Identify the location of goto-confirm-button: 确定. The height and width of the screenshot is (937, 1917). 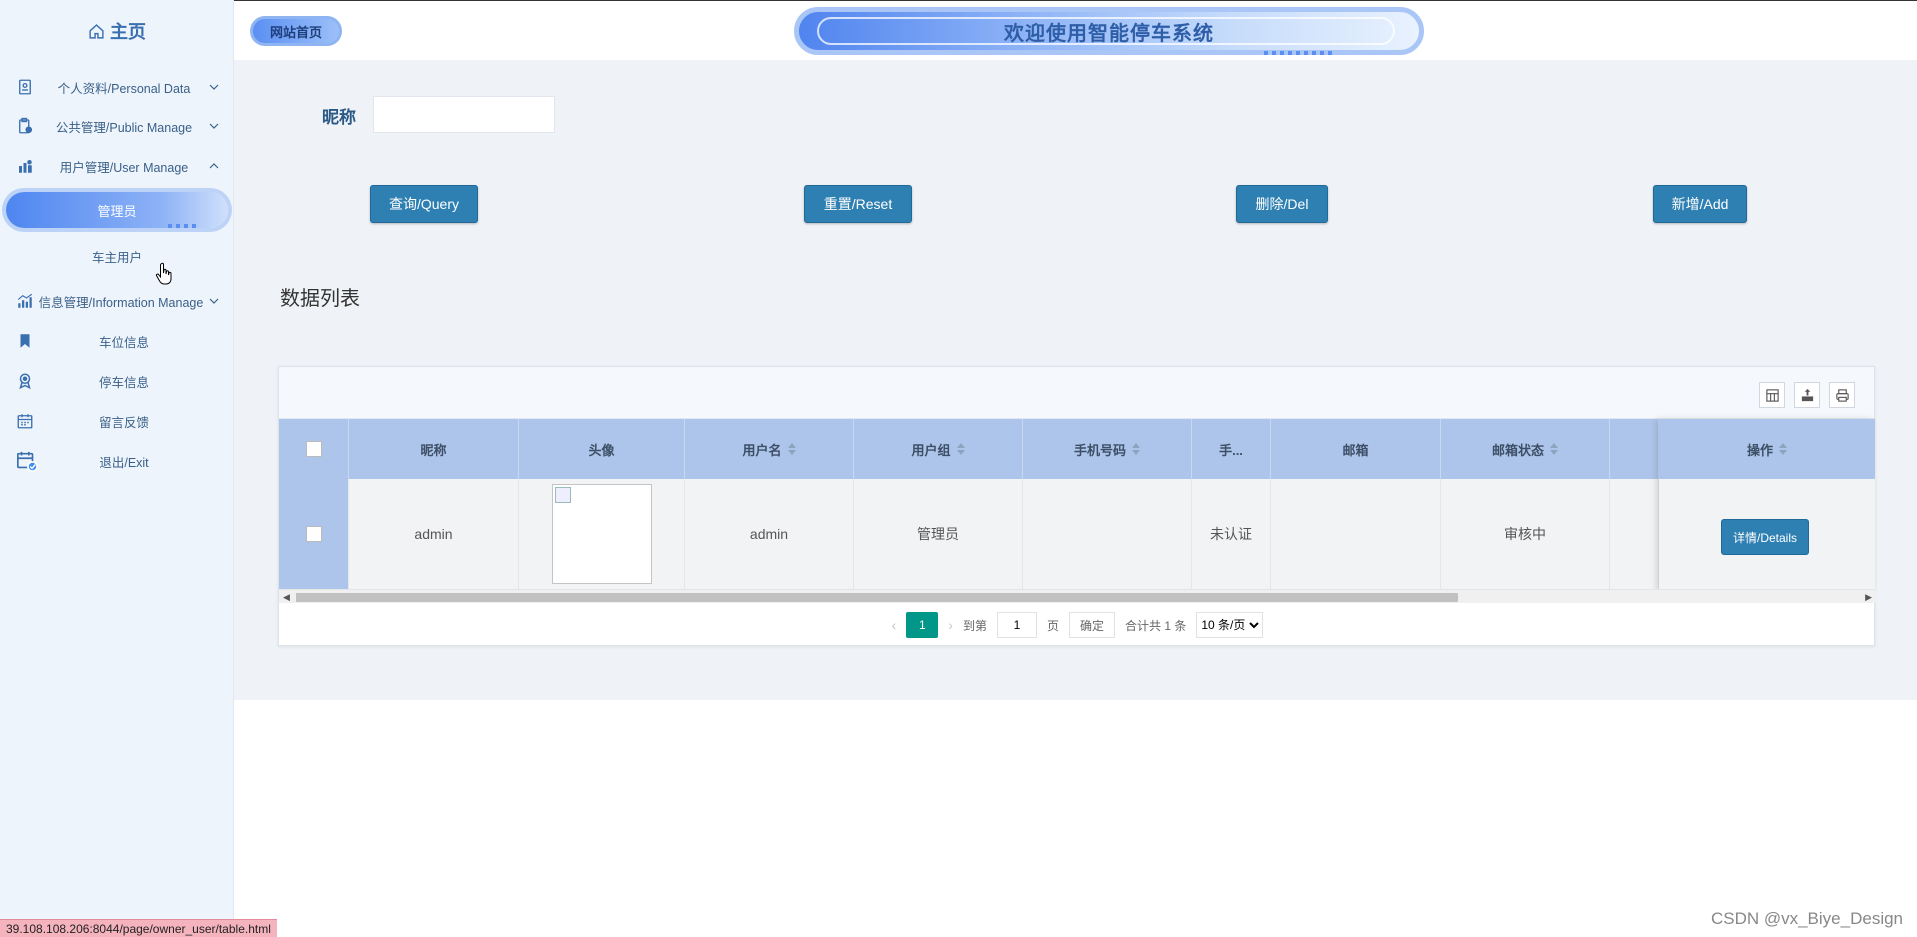
(1092, 625).